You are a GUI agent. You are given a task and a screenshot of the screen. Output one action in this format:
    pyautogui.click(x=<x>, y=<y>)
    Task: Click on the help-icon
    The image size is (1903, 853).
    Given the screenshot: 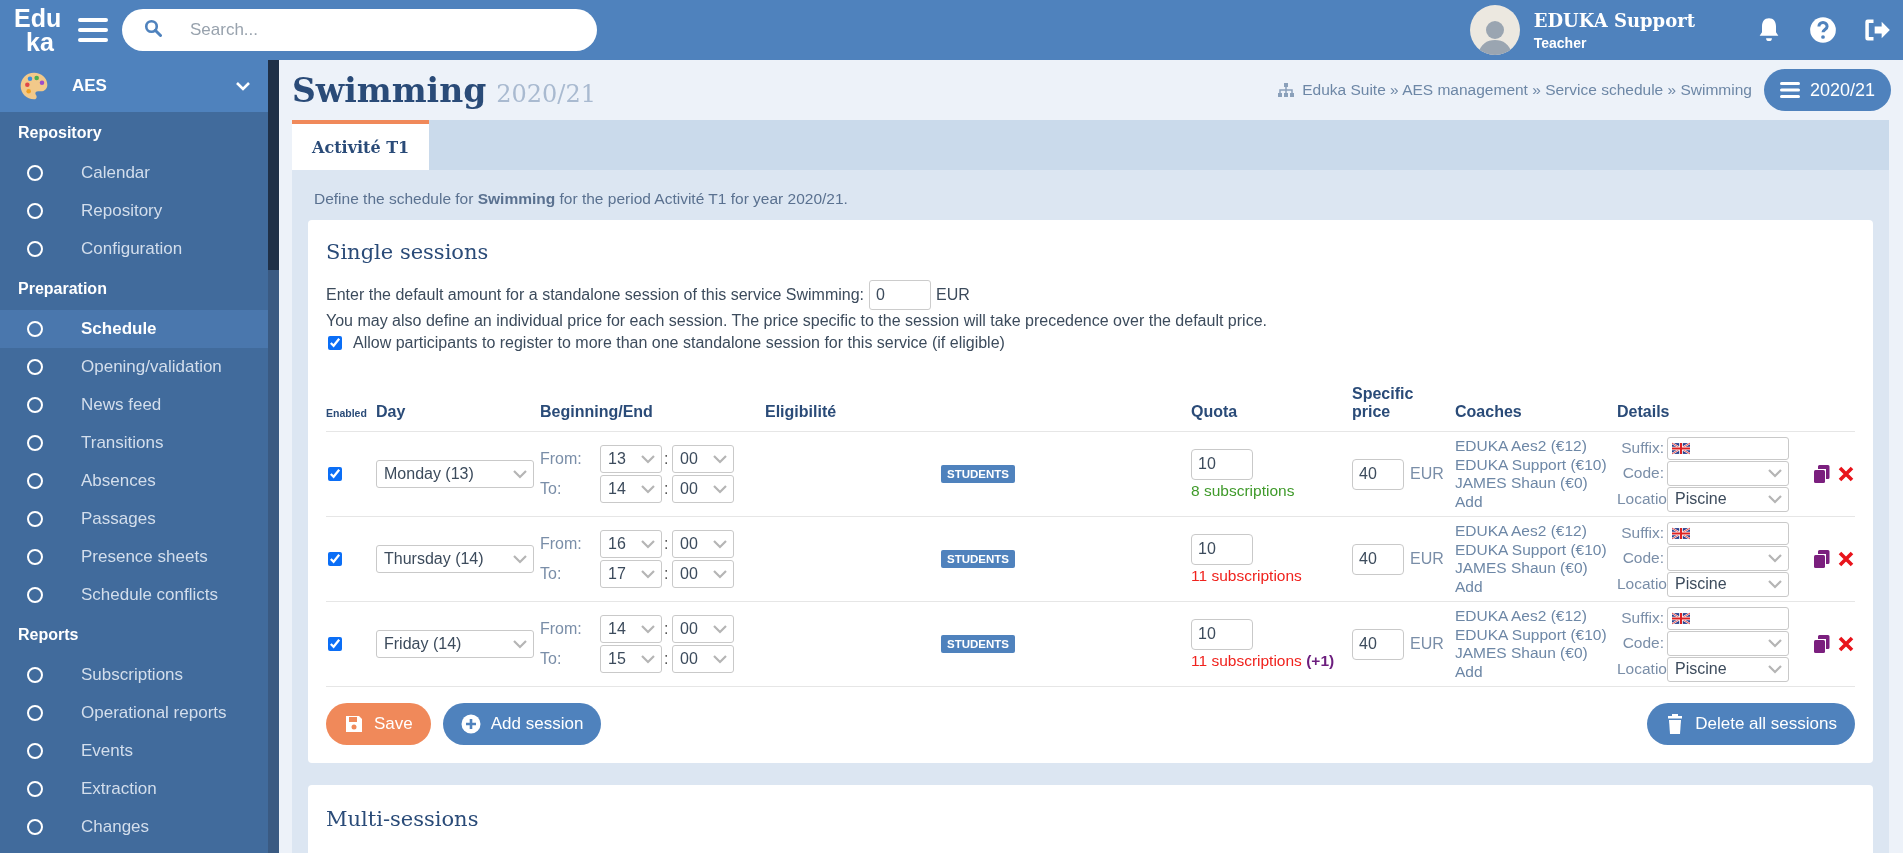 What is the action you would take?
    pyautogui.click(x=1823, y=30)
    